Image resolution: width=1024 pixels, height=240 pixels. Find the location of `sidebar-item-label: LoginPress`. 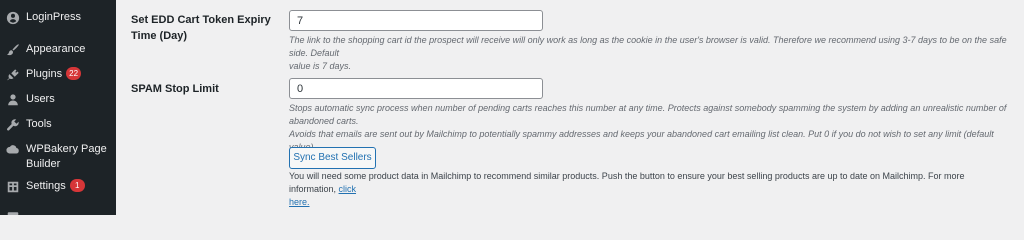

sidebar-item-label: LoginPress is located at coordinates (54, 17).